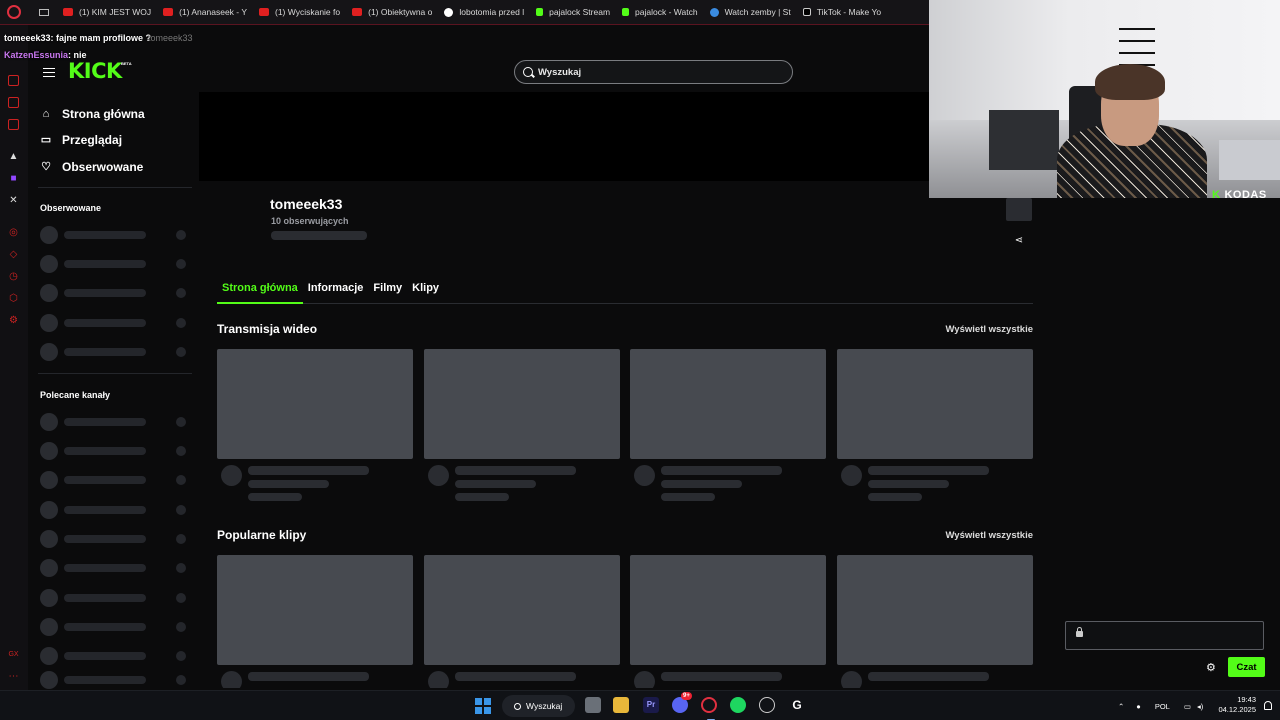 Image resolution: width=1280 pixels, height=720 pixels. I want to click on premiere-pro-icon: Pr, so click(651, 705).